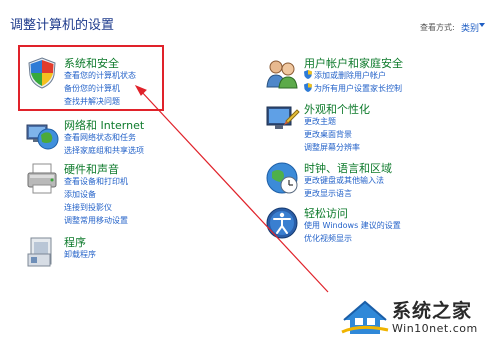  What do you see at coordinates (365, 317) in the screenshot?
I see `house-logo-icon` at bounding box center [365, 317].